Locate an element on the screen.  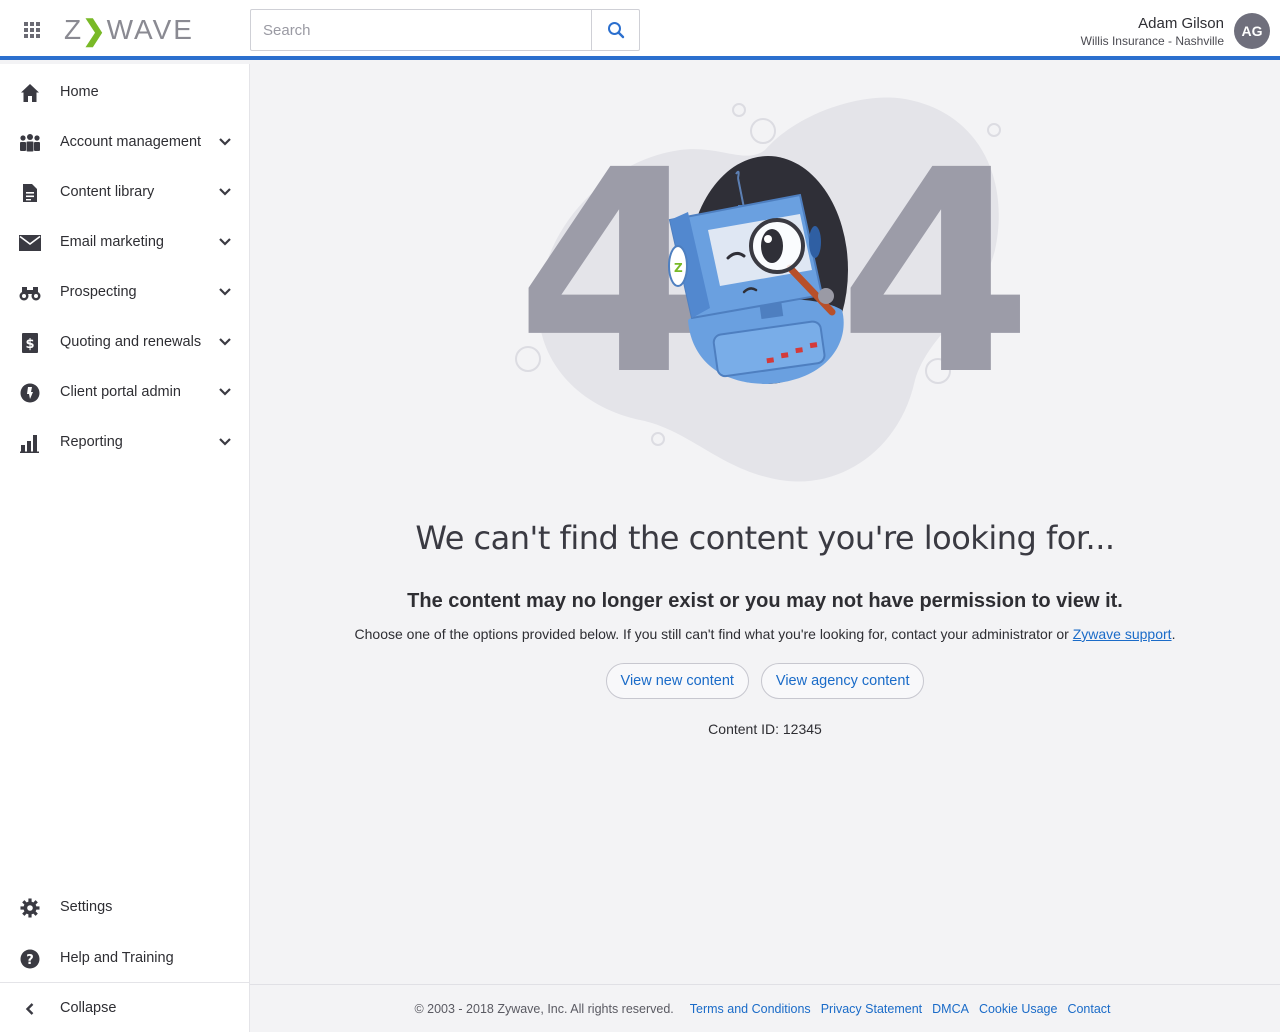
sidebar-item-label: Account management is located at coordinates (131, 142).